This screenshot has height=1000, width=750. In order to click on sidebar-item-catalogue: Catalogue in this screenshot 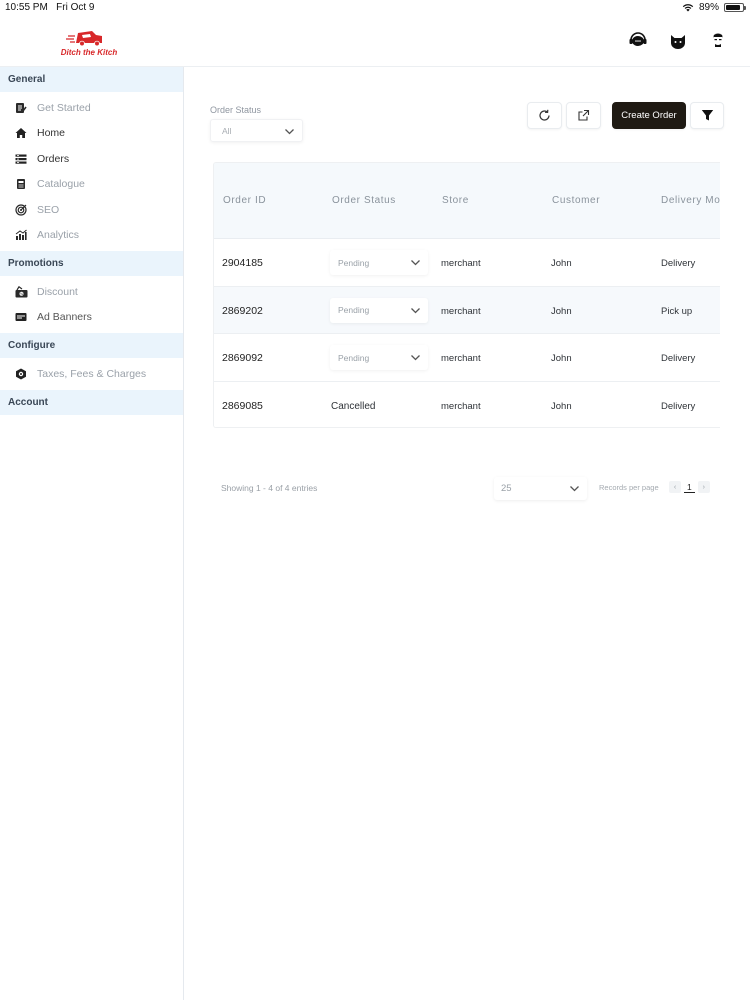, I will do `click(91, 185)`.